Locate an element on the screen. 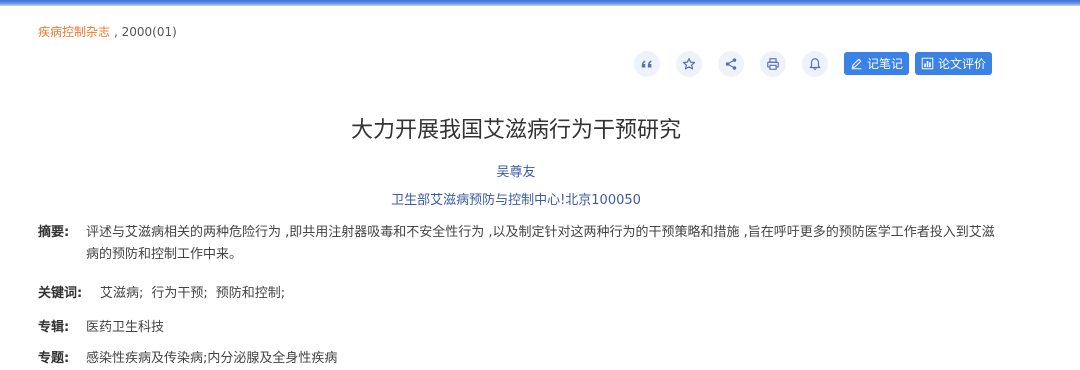 This screenshot has height=370, width=1080. keywords-label: 关键词: is located at coordinates (60, 293).